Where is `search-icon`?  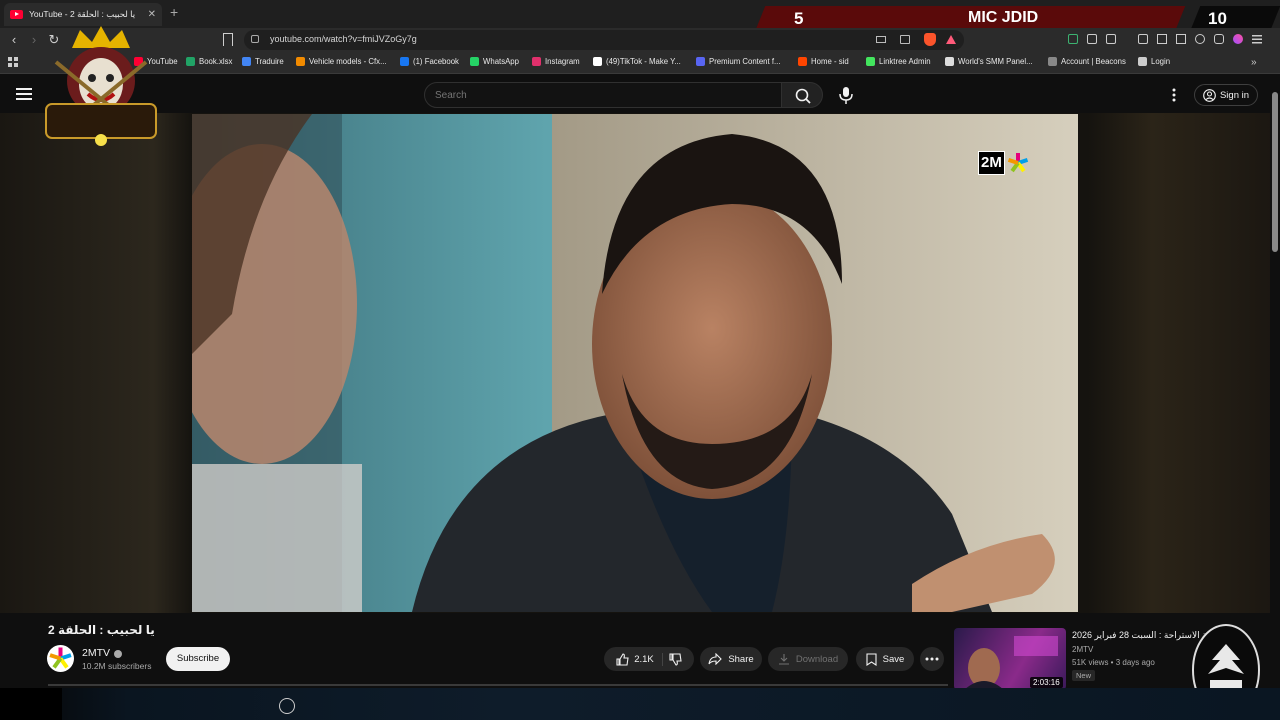
search-icon is located at coordinates (803, 96).